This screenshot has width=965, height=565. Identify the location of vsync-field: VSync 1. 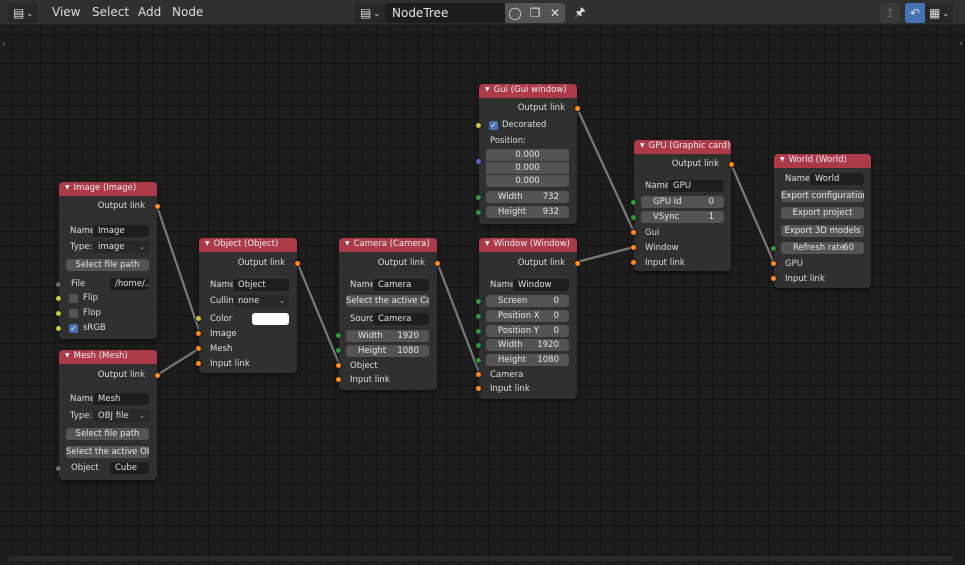
(682, 217).